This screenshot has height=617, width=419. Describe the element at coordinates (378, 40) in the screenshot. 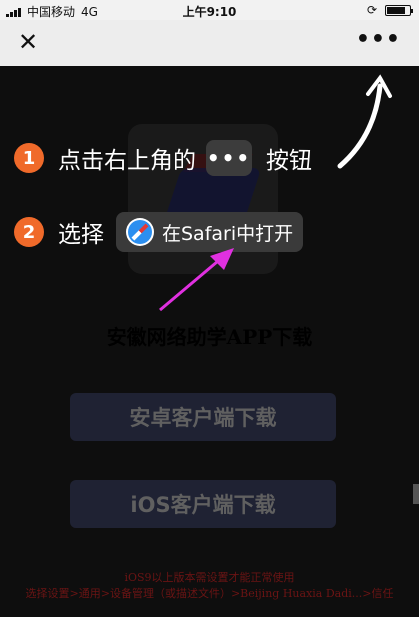

I see `more-icon: •••` at that location.